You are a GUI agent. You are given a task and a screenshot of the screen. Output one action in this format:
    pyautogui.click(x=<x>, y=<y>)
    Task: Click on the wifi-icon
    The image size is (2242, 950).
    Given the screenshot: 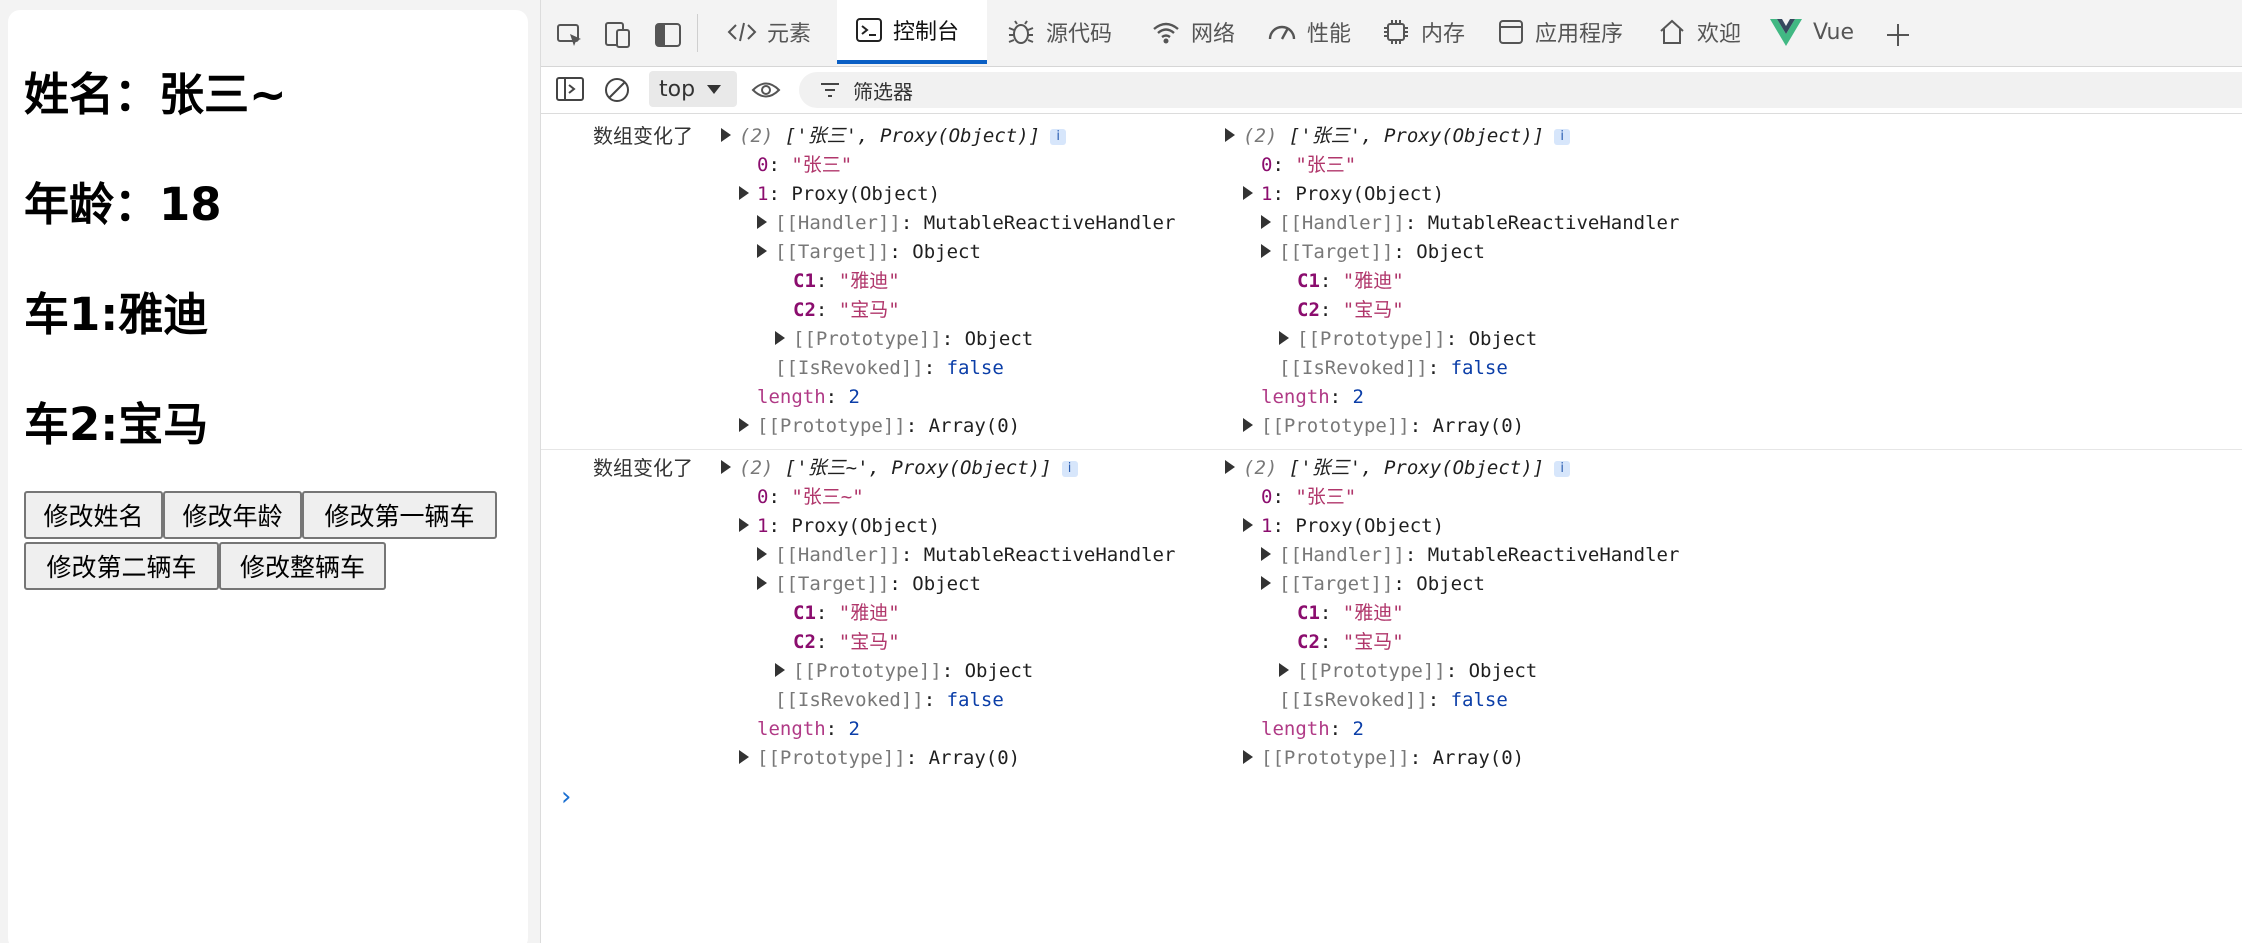 What is the action you would take?
    pyautogui.click(x=1166, y=33)
    